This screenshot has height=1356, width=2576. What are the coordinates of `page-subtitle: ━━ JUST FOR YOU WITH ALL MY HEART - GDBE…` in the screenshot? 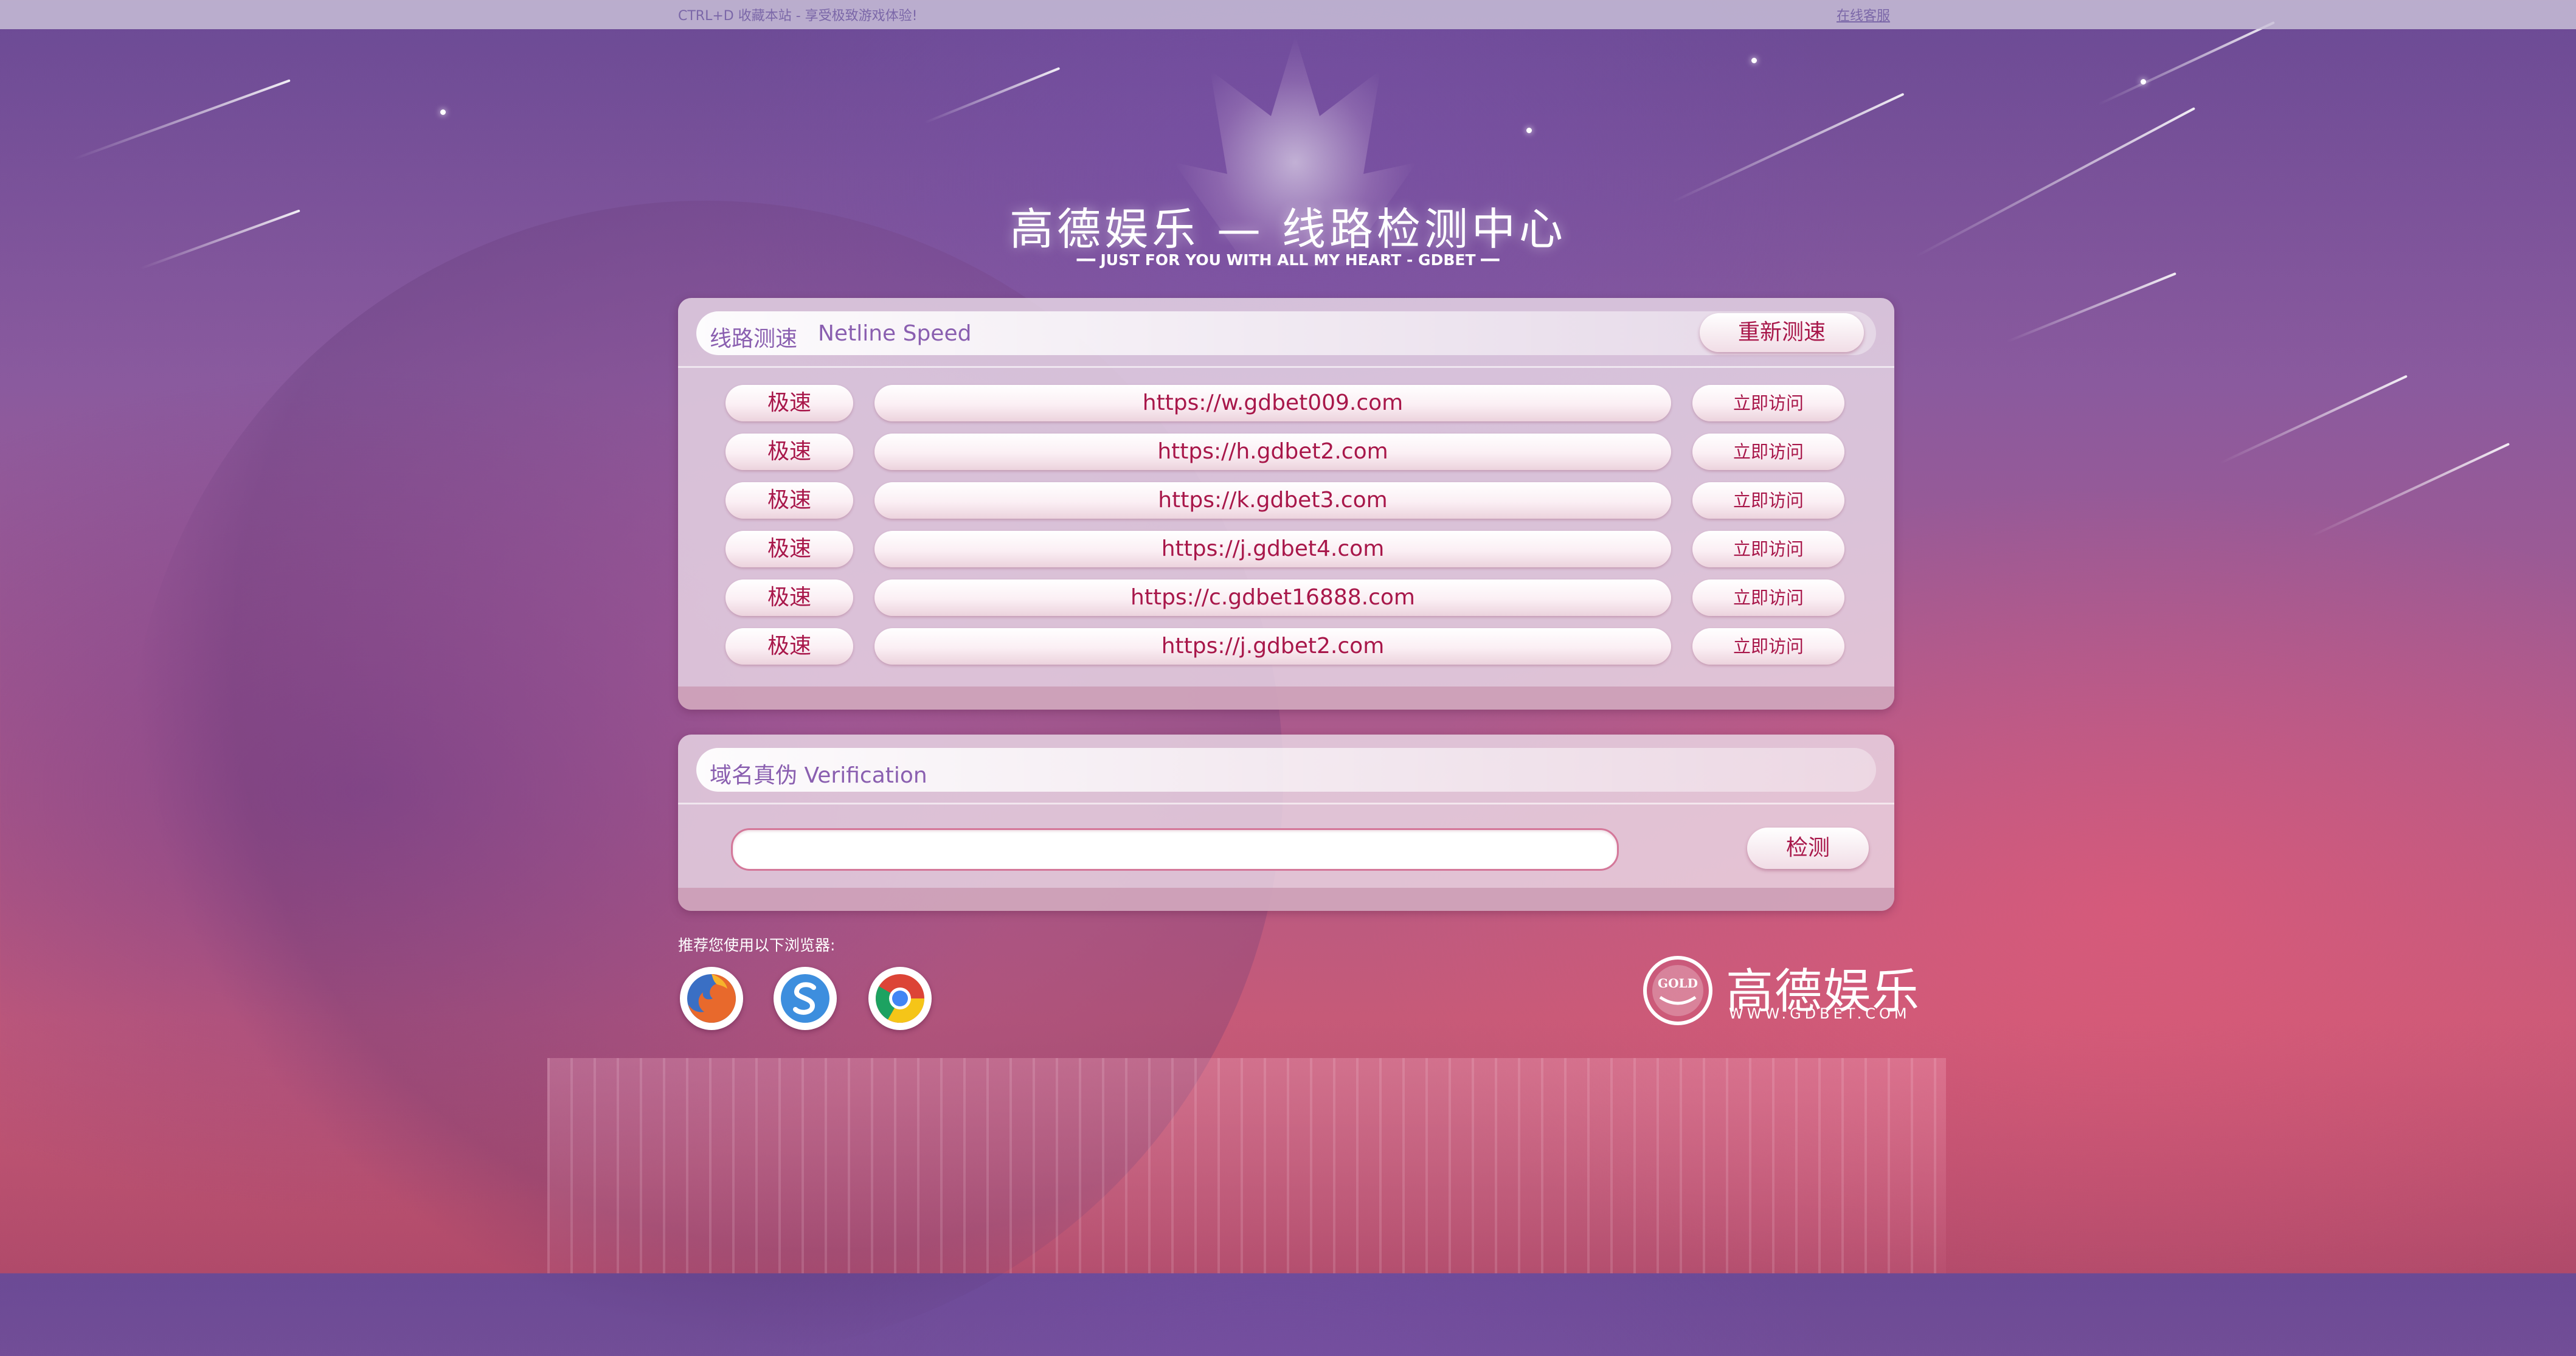 It's located at (1288, 260).